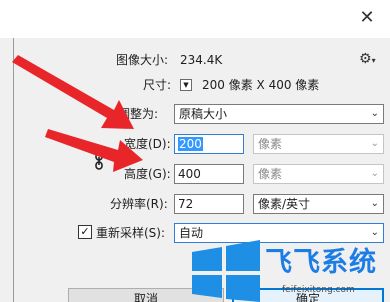 Image resolution: width=390 pixels, height=302 pixels. Describe the element at coordinates (209, 204) in the screenshot. I see `resolution-input: 72` at that location.